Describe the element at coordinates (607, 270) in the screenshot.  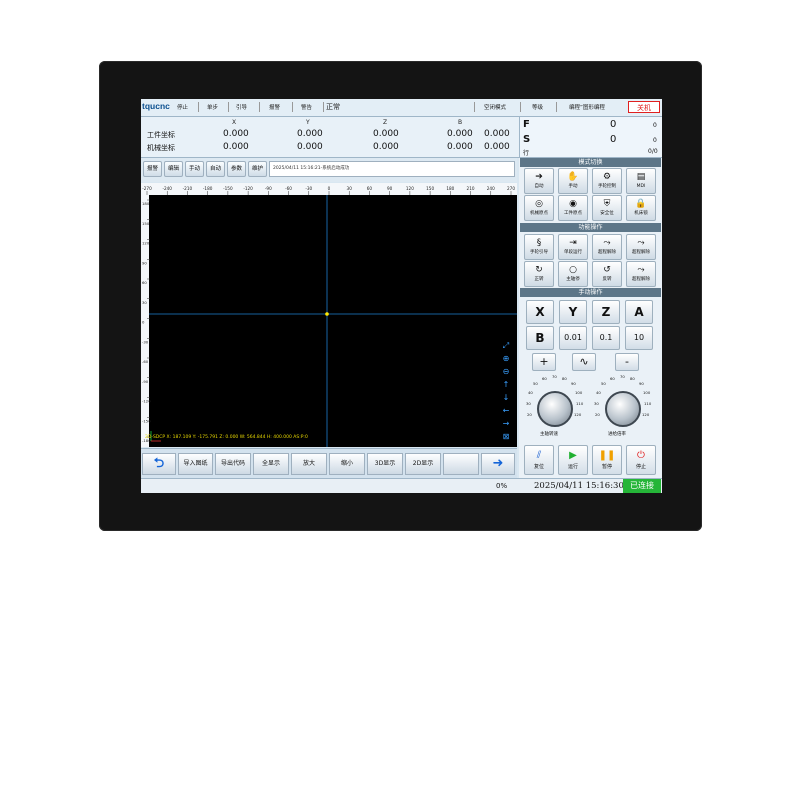
I see `ccw-icon: ↺` at that location.